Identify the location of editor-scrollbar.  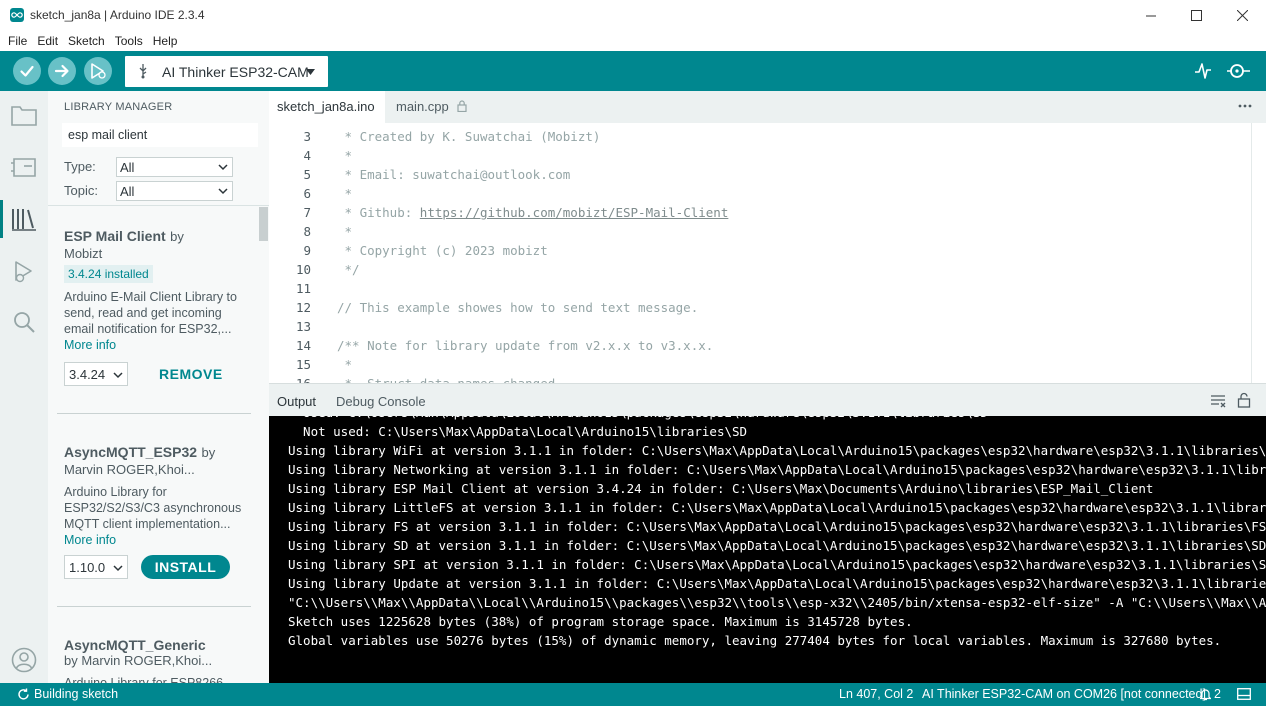
(1251, 253).